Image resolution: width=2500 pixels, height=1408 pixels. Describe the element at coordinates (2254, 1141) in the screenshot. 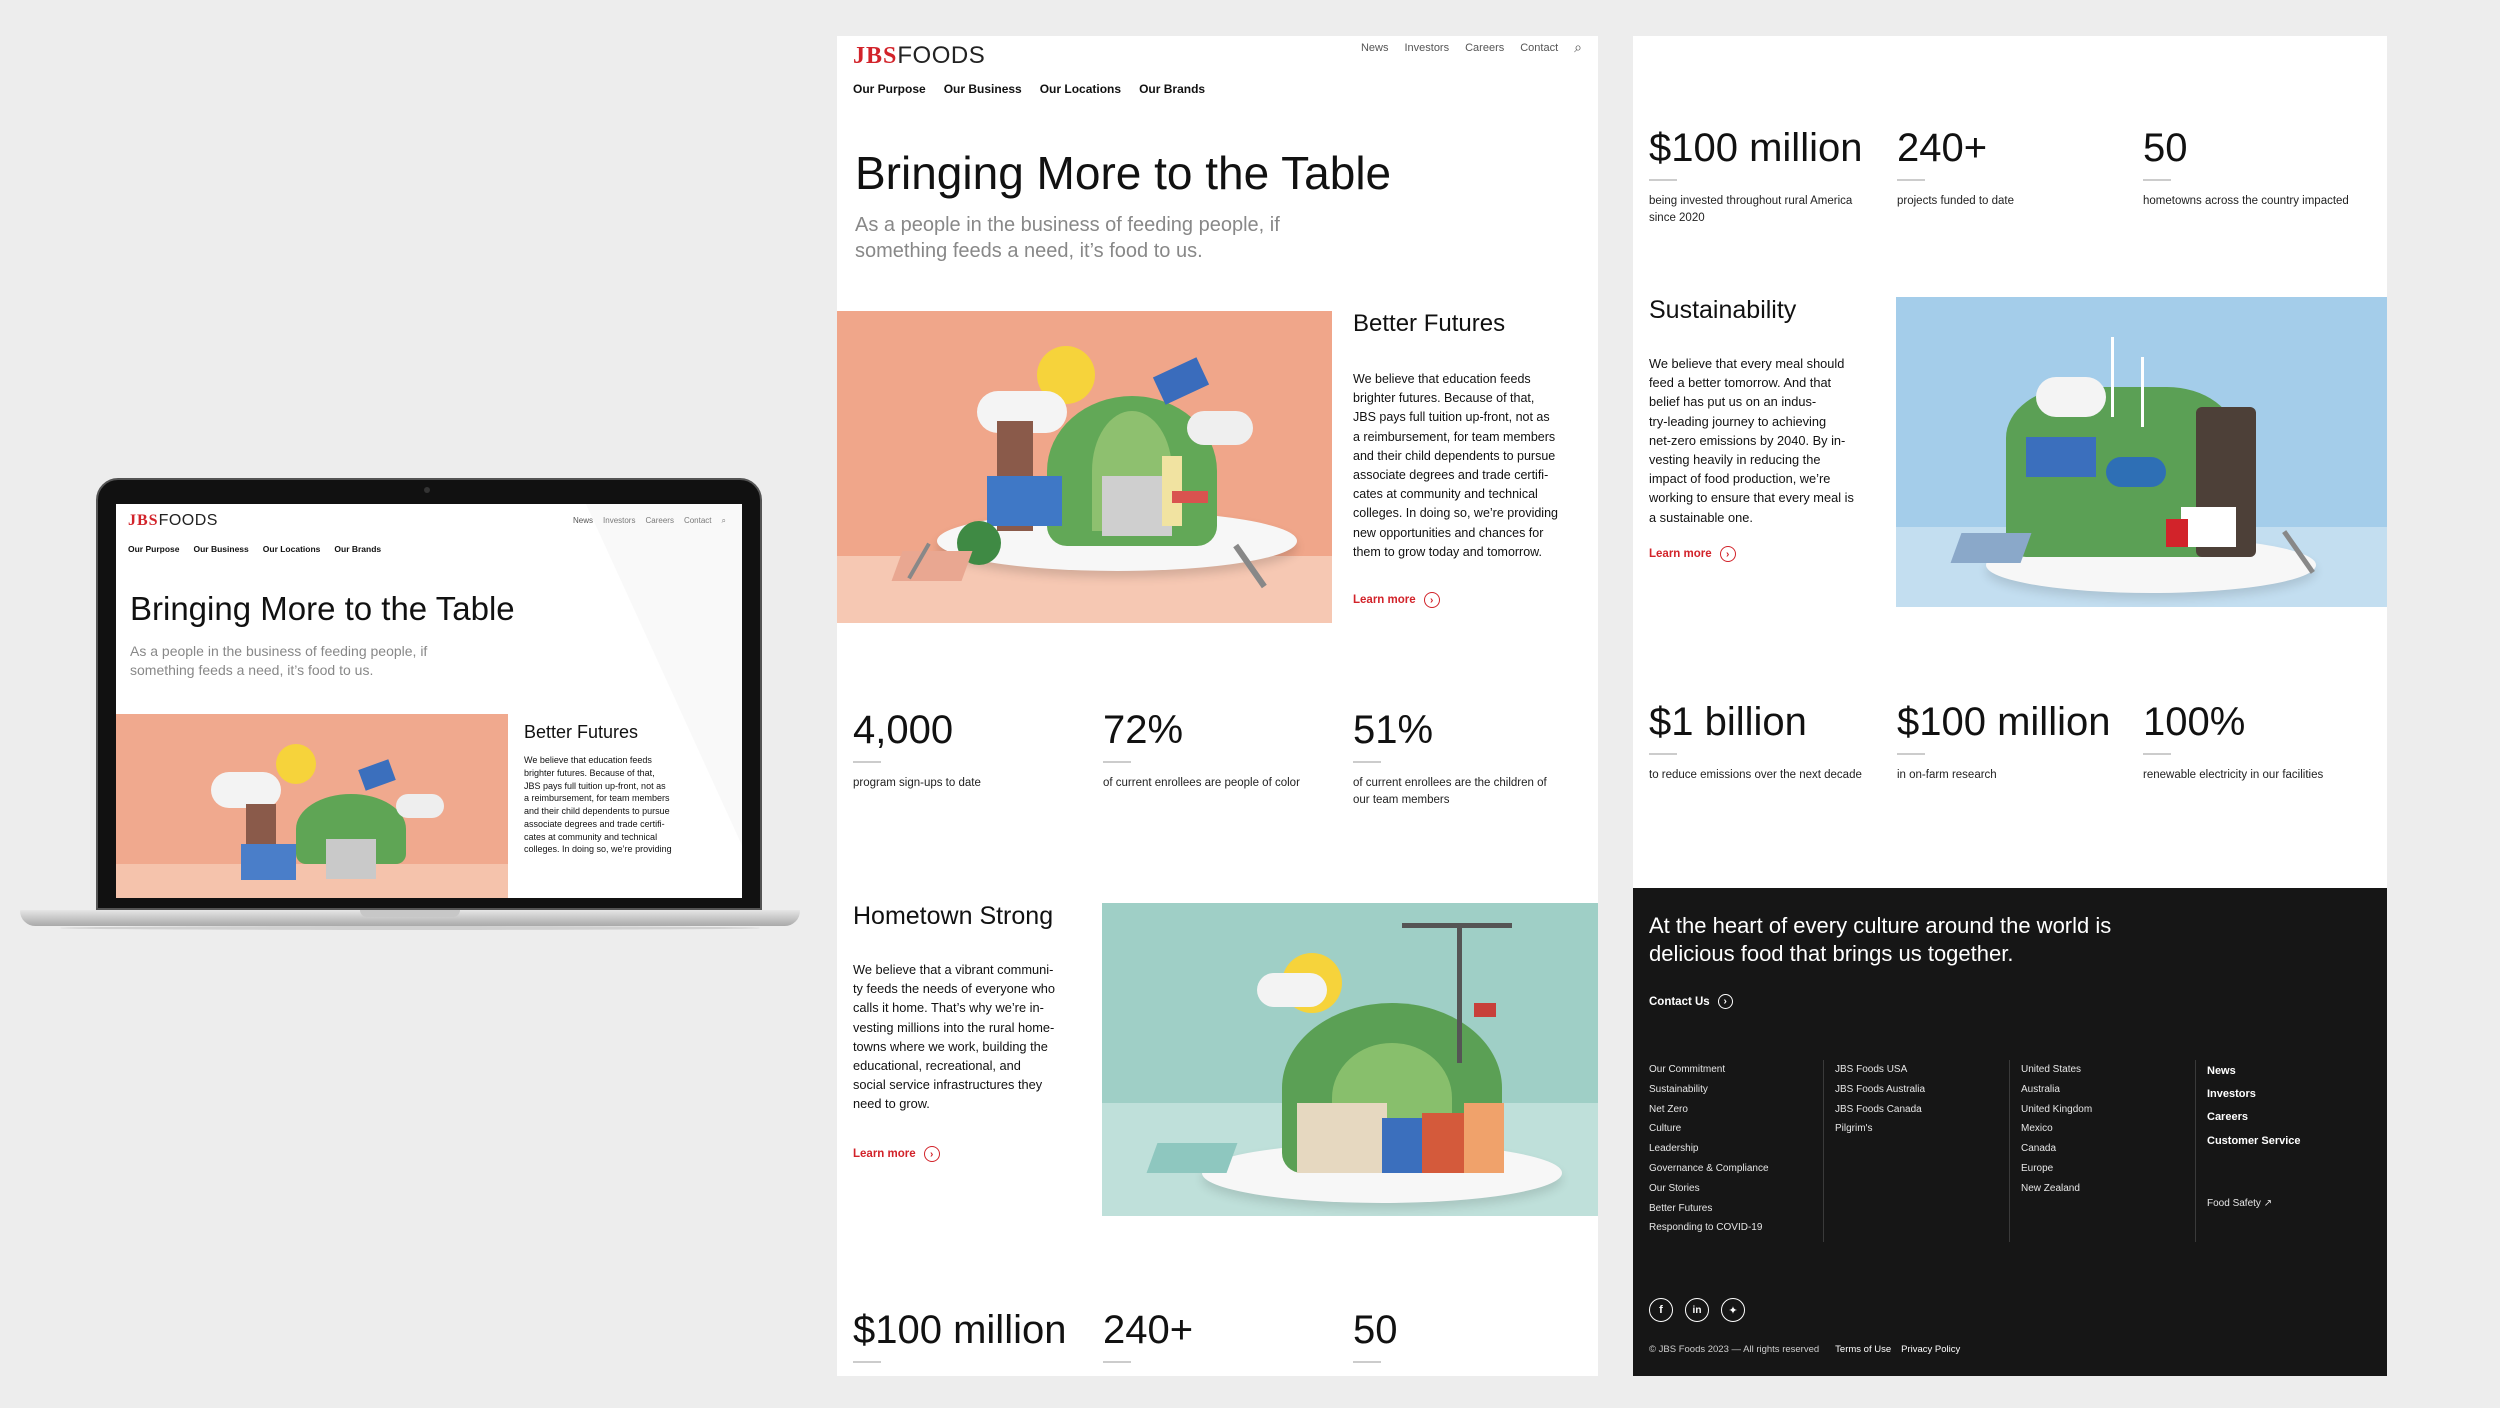

I see `footer-link: Customer Service` at that location.